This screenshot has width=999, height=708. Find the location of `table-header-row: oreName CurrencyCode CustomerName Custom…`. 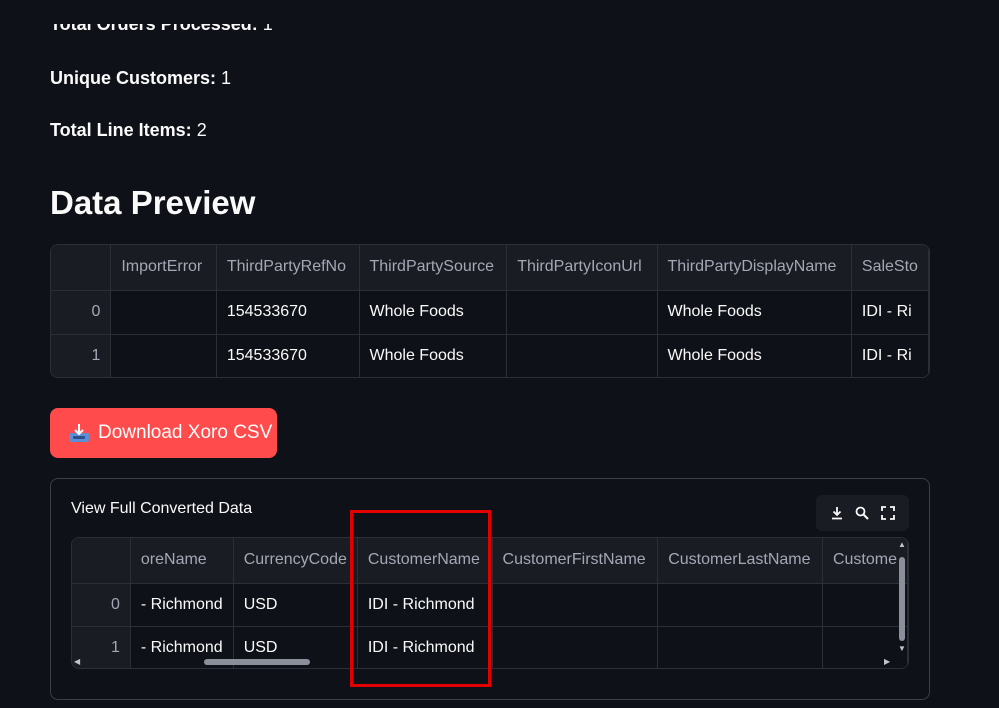

table-header-row: oreName CurrencyCode CustomerName Custom… is located at coordinates (490, 561).